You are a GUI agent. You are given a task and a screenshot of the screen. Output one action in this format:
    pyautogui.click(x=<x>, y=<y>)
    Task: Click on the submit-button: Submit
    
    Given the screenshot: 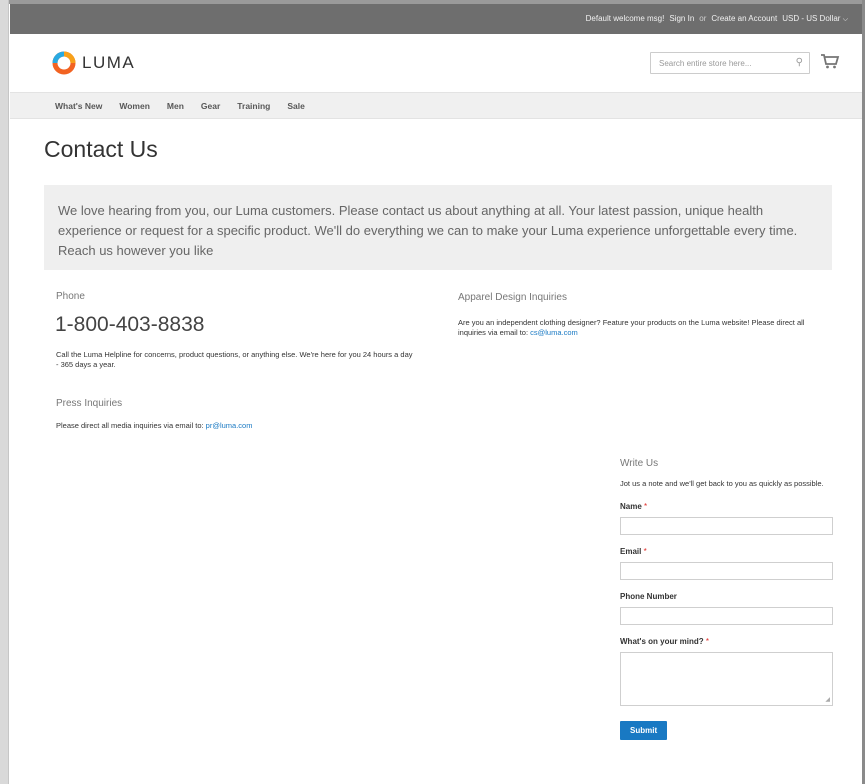 What is the action you would take?
    pyautogui.click(x=644, y=730)
    